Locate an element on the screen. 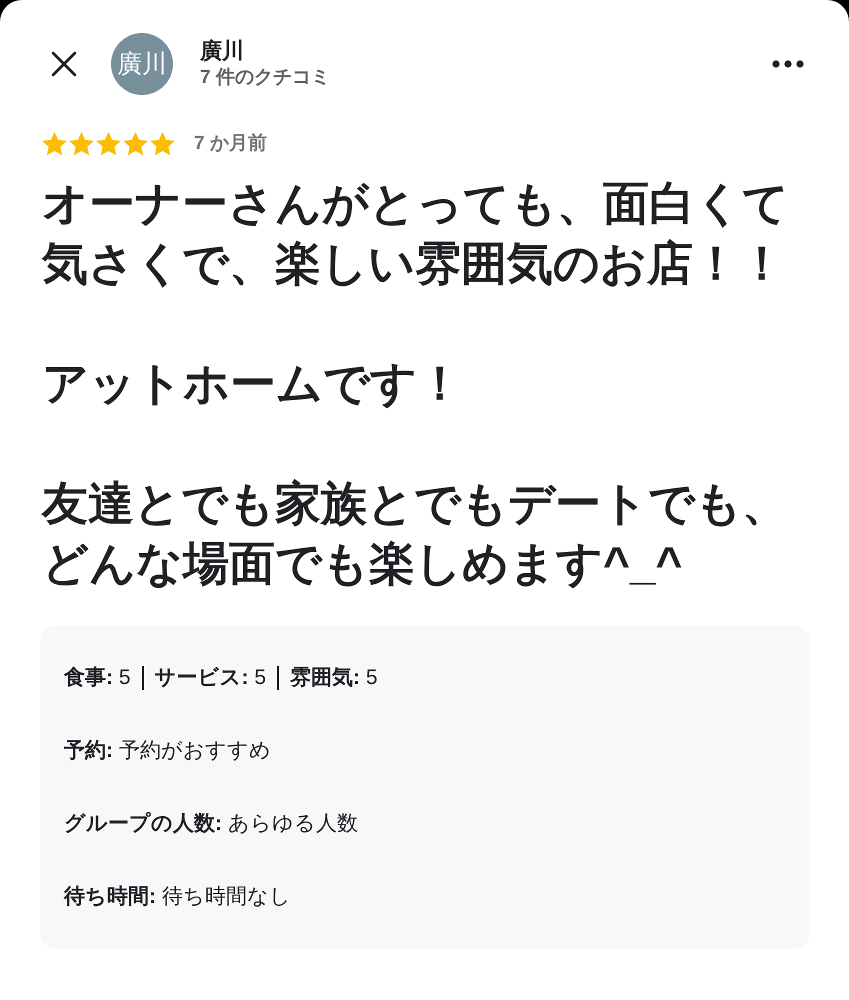 The width and height of the screenshot is (849, 1000). review-count: 7 件のクチコミ is located at coordinates (265, 78).